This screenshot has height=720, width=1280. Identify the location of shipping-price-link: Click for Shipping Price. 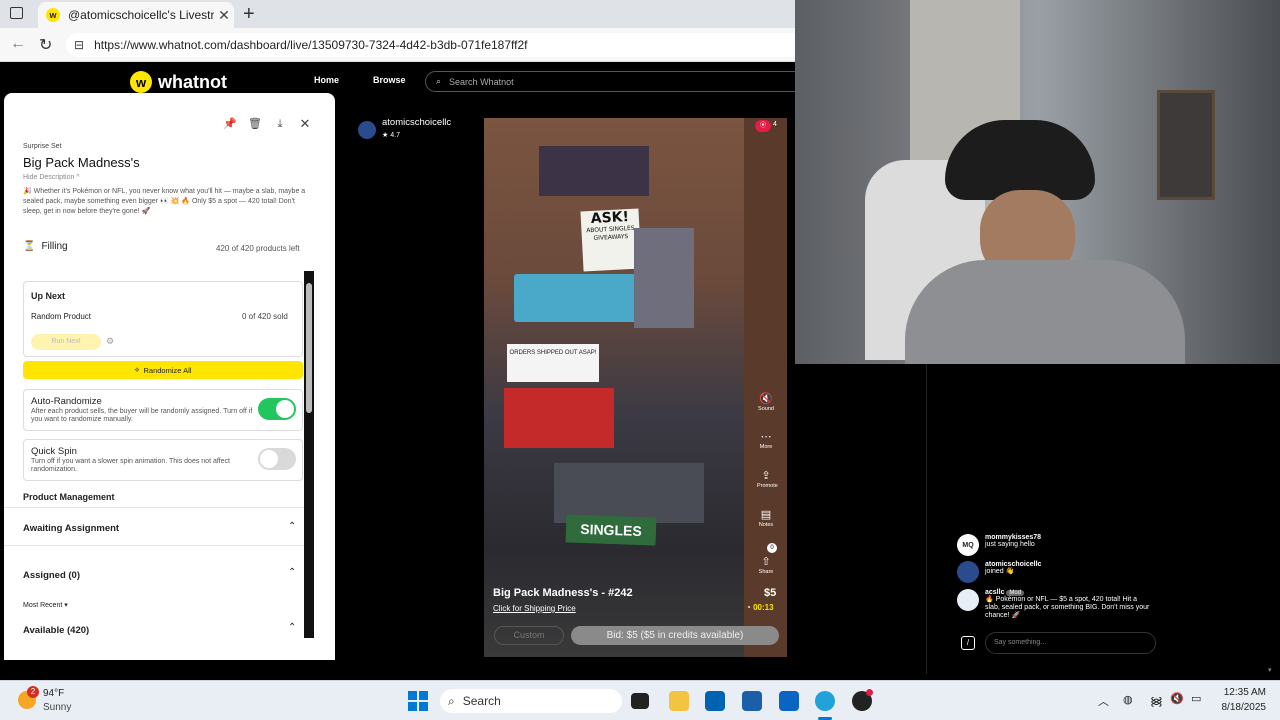
(534, 608).